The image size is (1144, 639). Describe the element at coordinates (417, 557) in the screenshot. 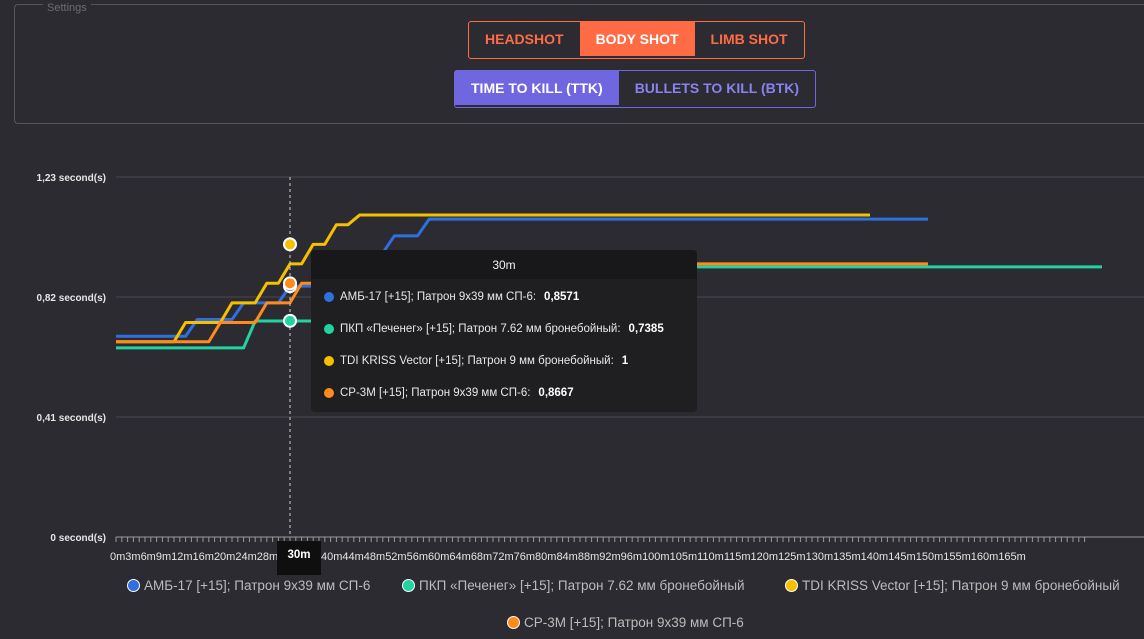

I see `x-tick-label: 56m` at that location.